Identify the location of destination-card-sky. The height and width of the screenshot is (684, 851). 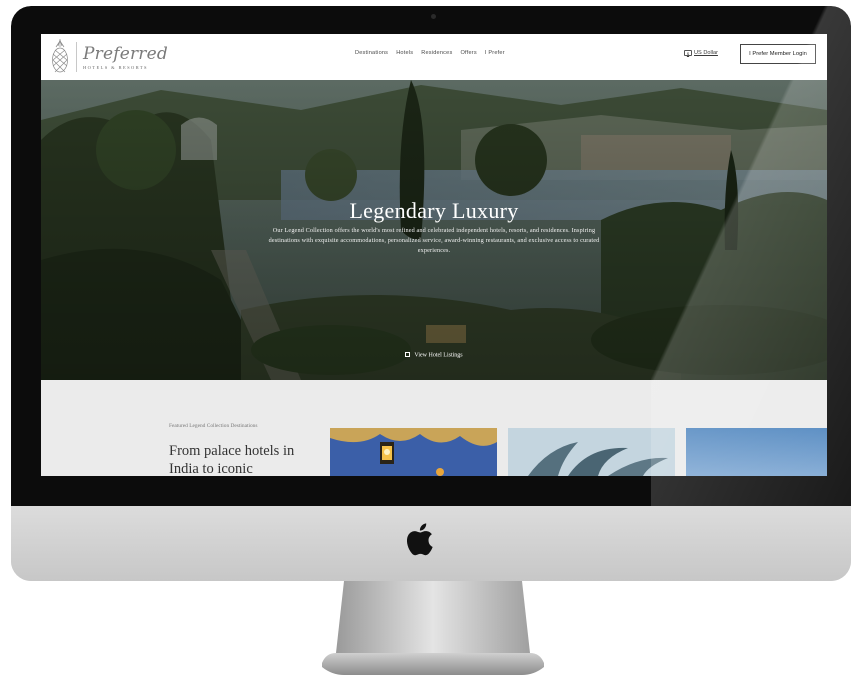
(756, 452).